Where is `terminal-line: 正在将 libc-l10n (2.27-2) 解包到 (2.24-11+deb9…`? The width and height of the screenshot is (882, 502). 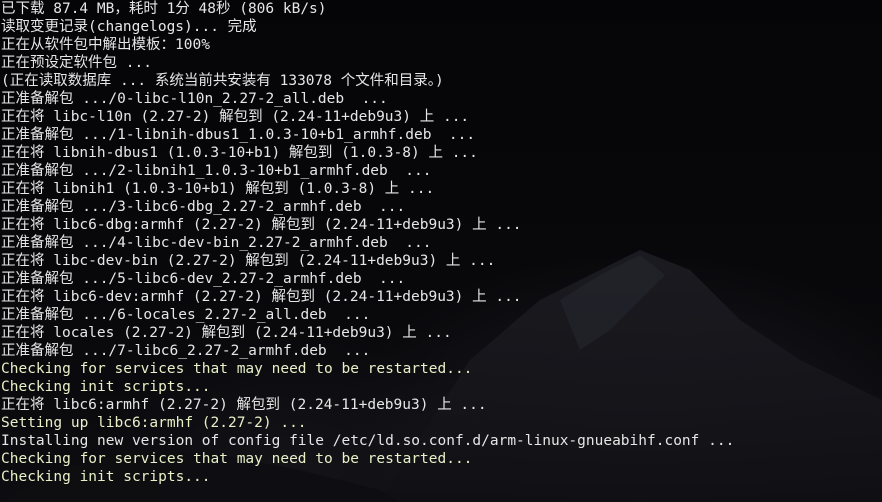 terminal-line: 正在将 libc-l10n (2.27-2) 解包到 (2.24-11+deb9… is located at coordinates (235, 117).